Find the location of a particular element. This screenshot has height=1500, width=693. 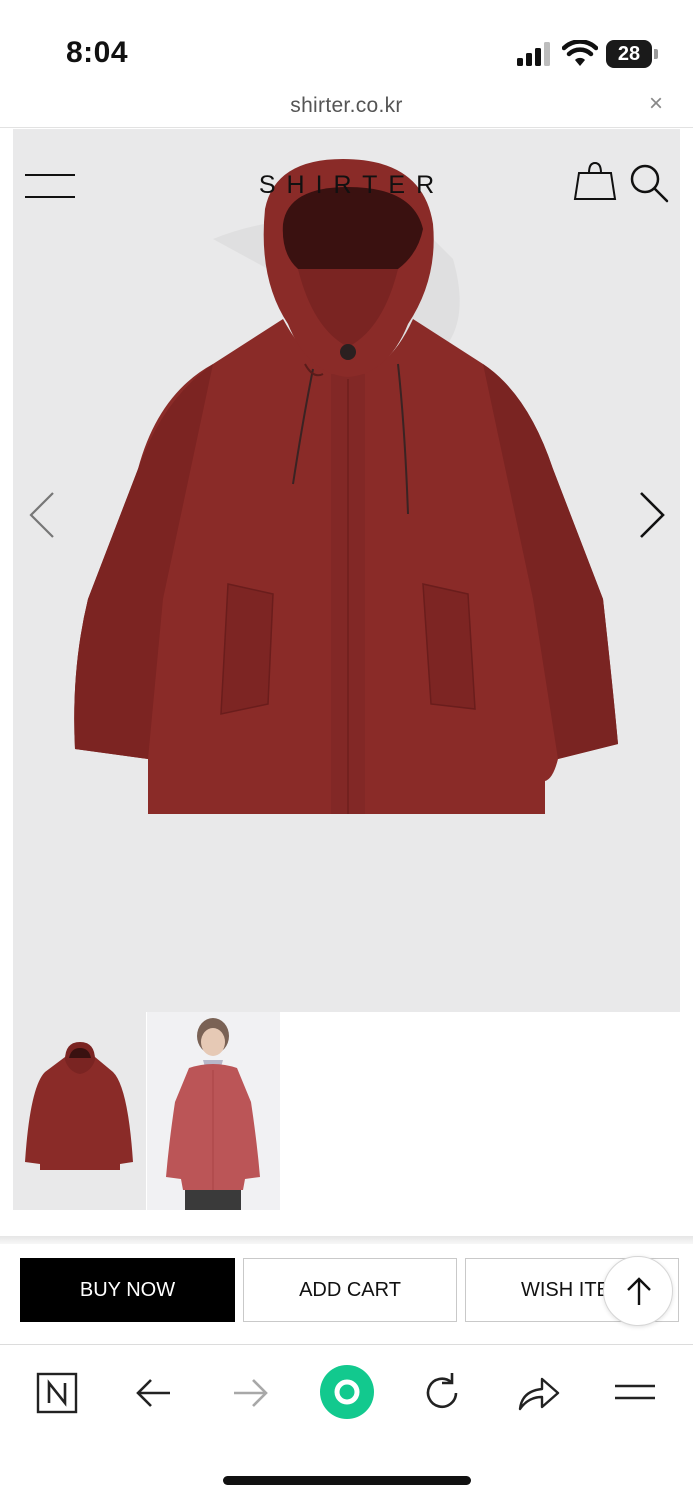

search-icon is located at coordinates (649, 183).